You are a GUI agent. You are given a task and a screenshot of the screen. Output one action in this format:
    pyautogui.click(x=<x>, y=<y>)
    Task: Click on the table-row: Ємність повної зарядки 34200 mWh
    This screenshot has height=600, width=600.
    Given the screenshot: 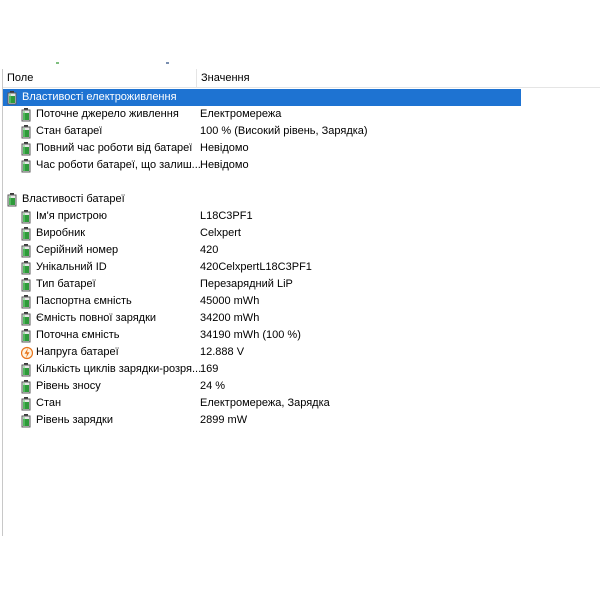 What is the action you would take?
    pyautogui.click(x=301, y=318)
    